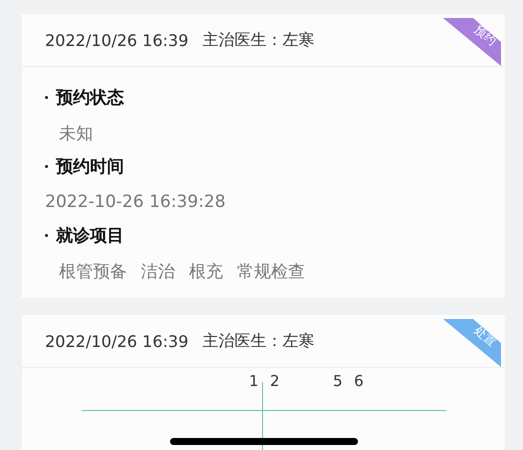  I want to click on section-value: 2022-10-26 16:39:28, so click(135, 202).